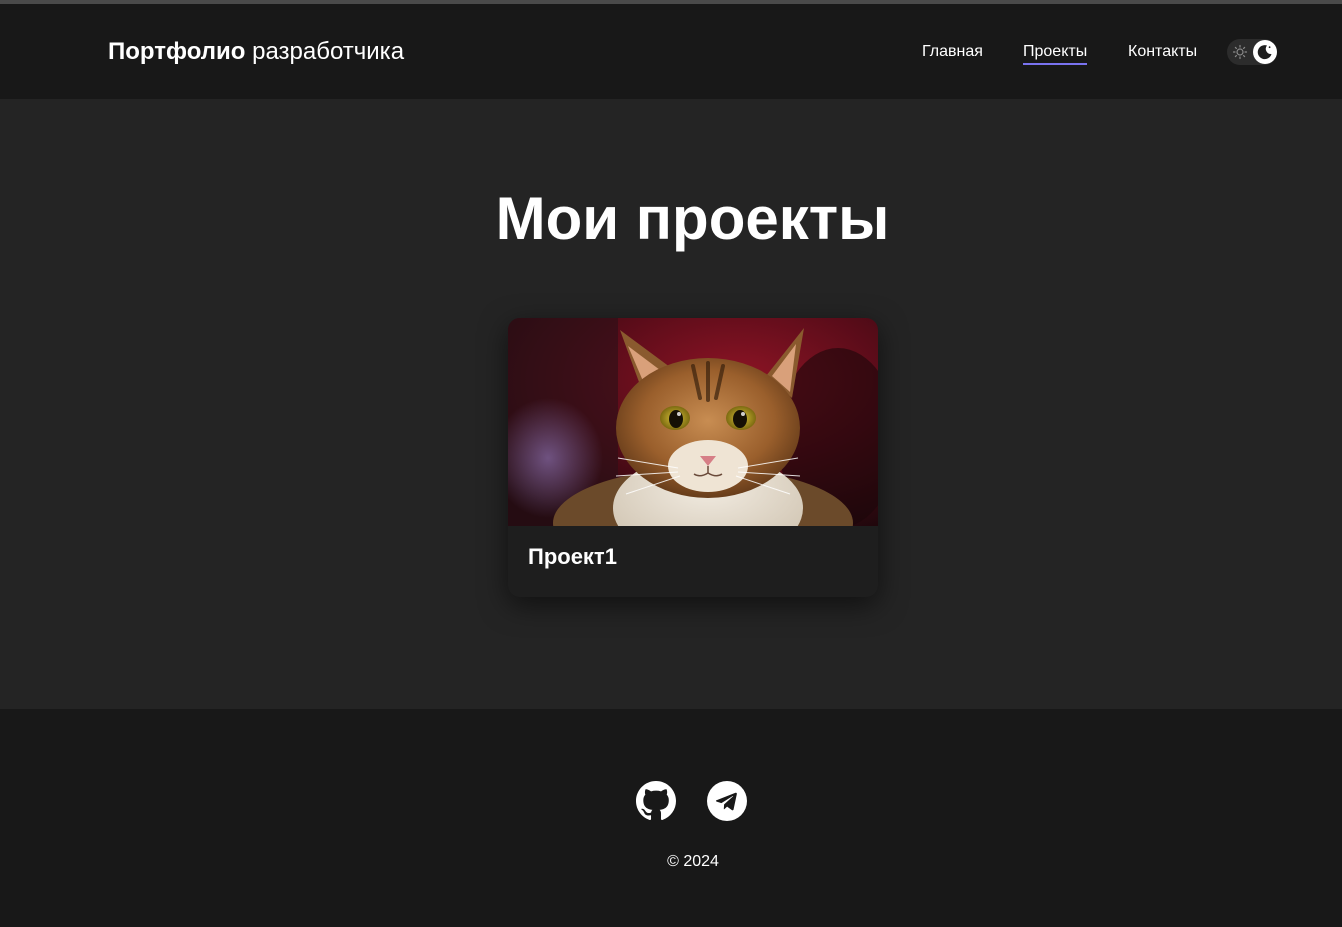 The width and height of the screenshot is (1342, 927). Describe the element at coordinates (952, 52) in the screenshot. I see `nav-link-home: Главная` at that location.